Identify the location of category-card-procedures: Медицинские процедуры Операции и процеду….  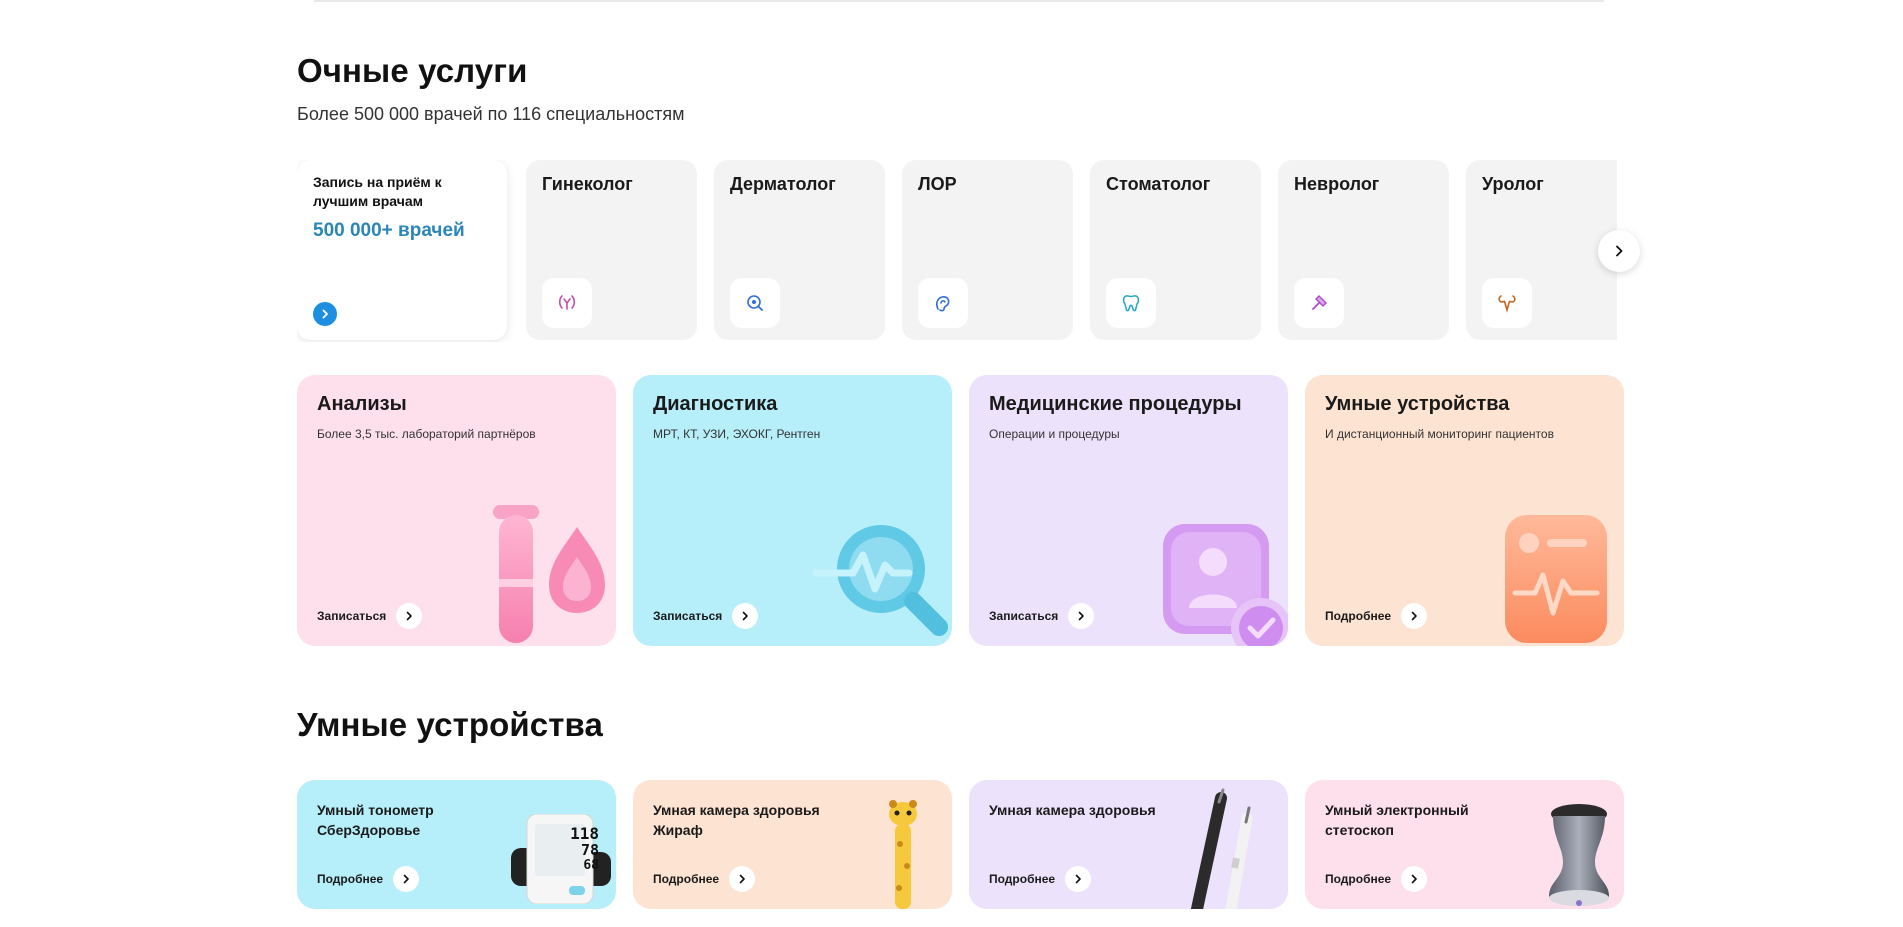
(1128, 510).